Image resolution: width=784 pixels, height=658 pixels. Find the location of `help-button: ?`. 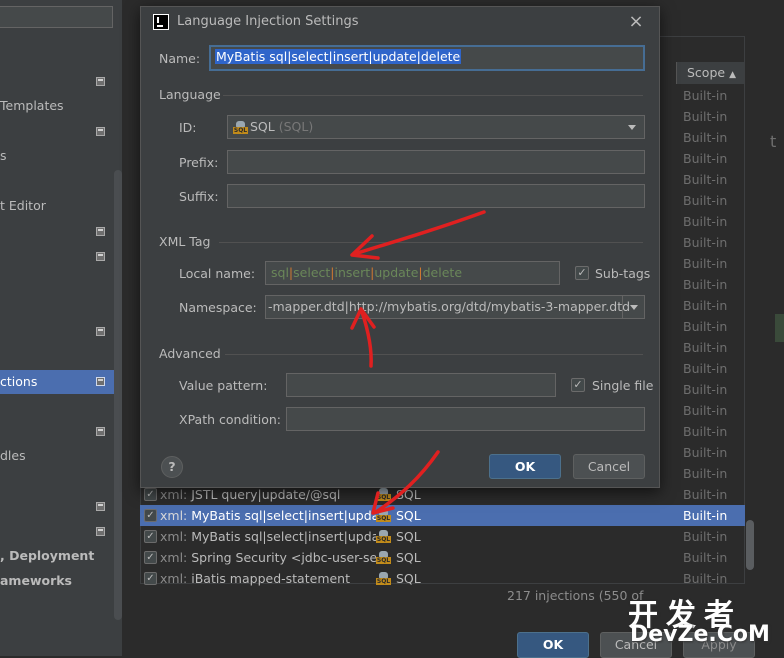

help-button: ? is located at coordinates (172, 467).